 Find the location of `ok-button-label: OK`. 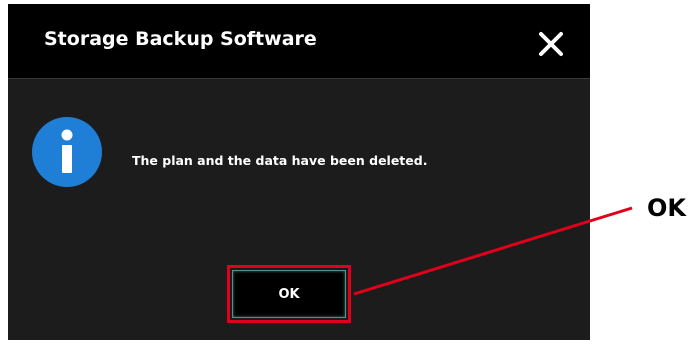

ok-button-label: OK is located at coordinates (289, 294).